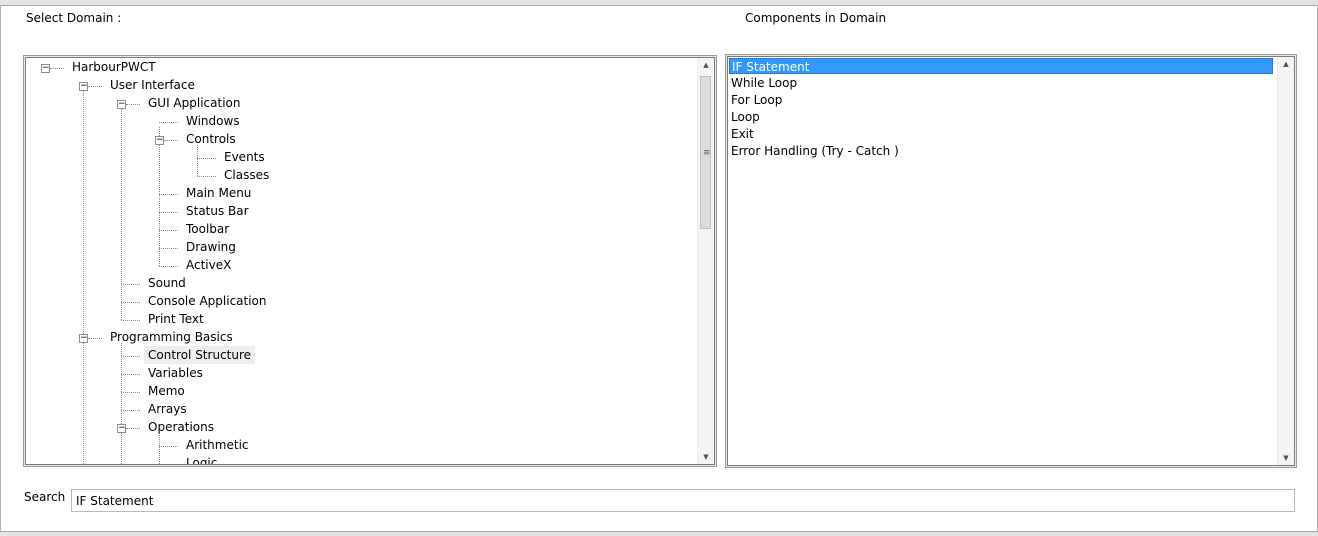 The height and width of the screenshot is (536, 1318). I want to click on components-in-domain-label: Components in Domain, so click(816, 18).